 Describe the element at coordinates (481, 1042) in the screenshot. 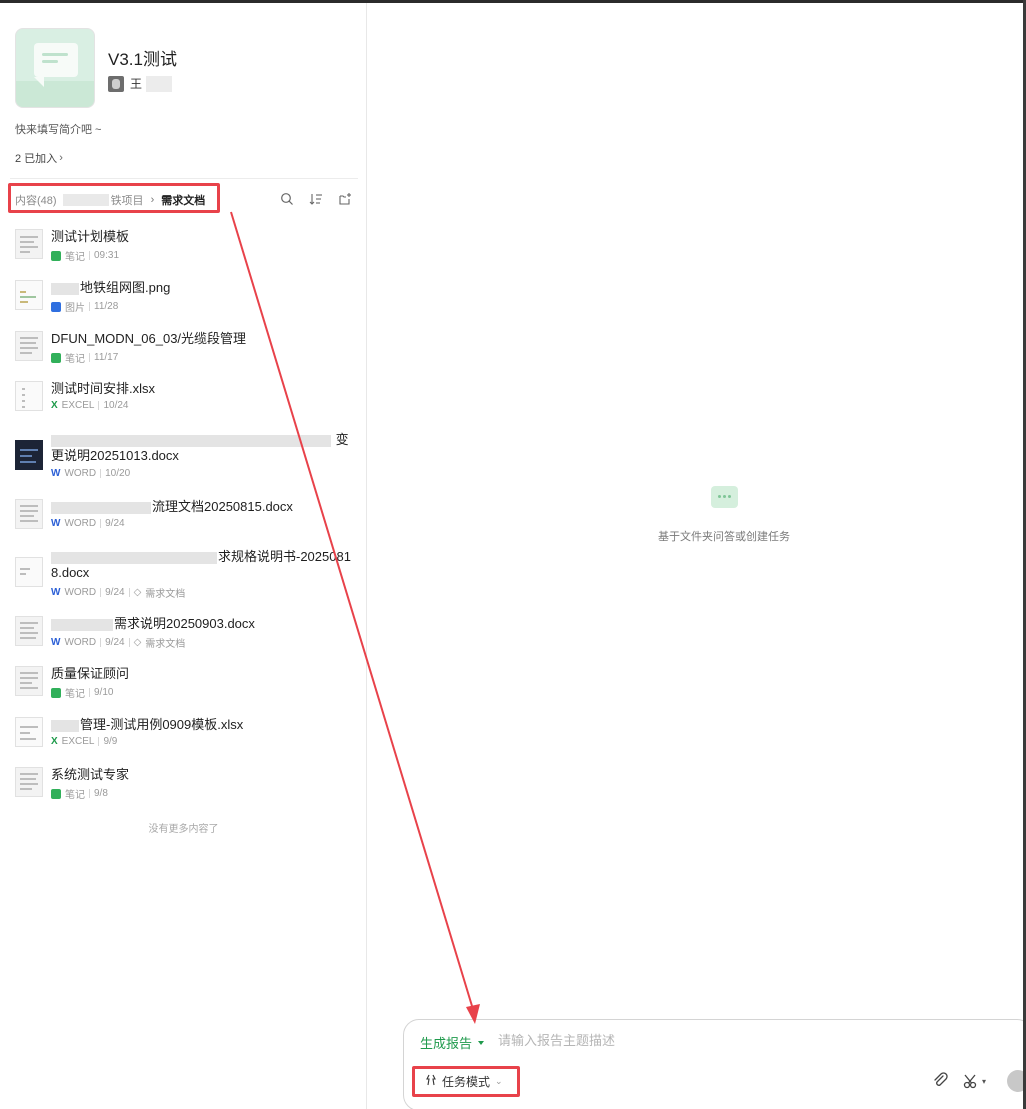

I see `caret-down-icon` at that location.